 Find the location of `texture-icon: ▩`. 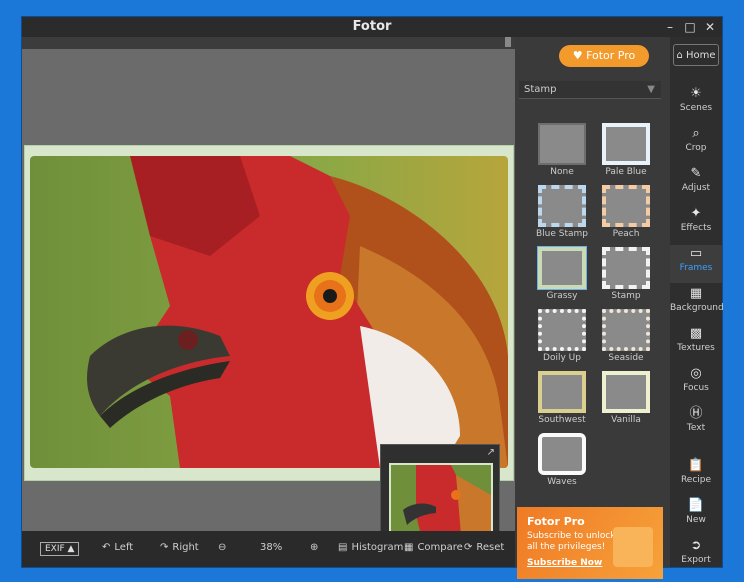

texture-icon: ▩ is located at coordinates (696, 333).